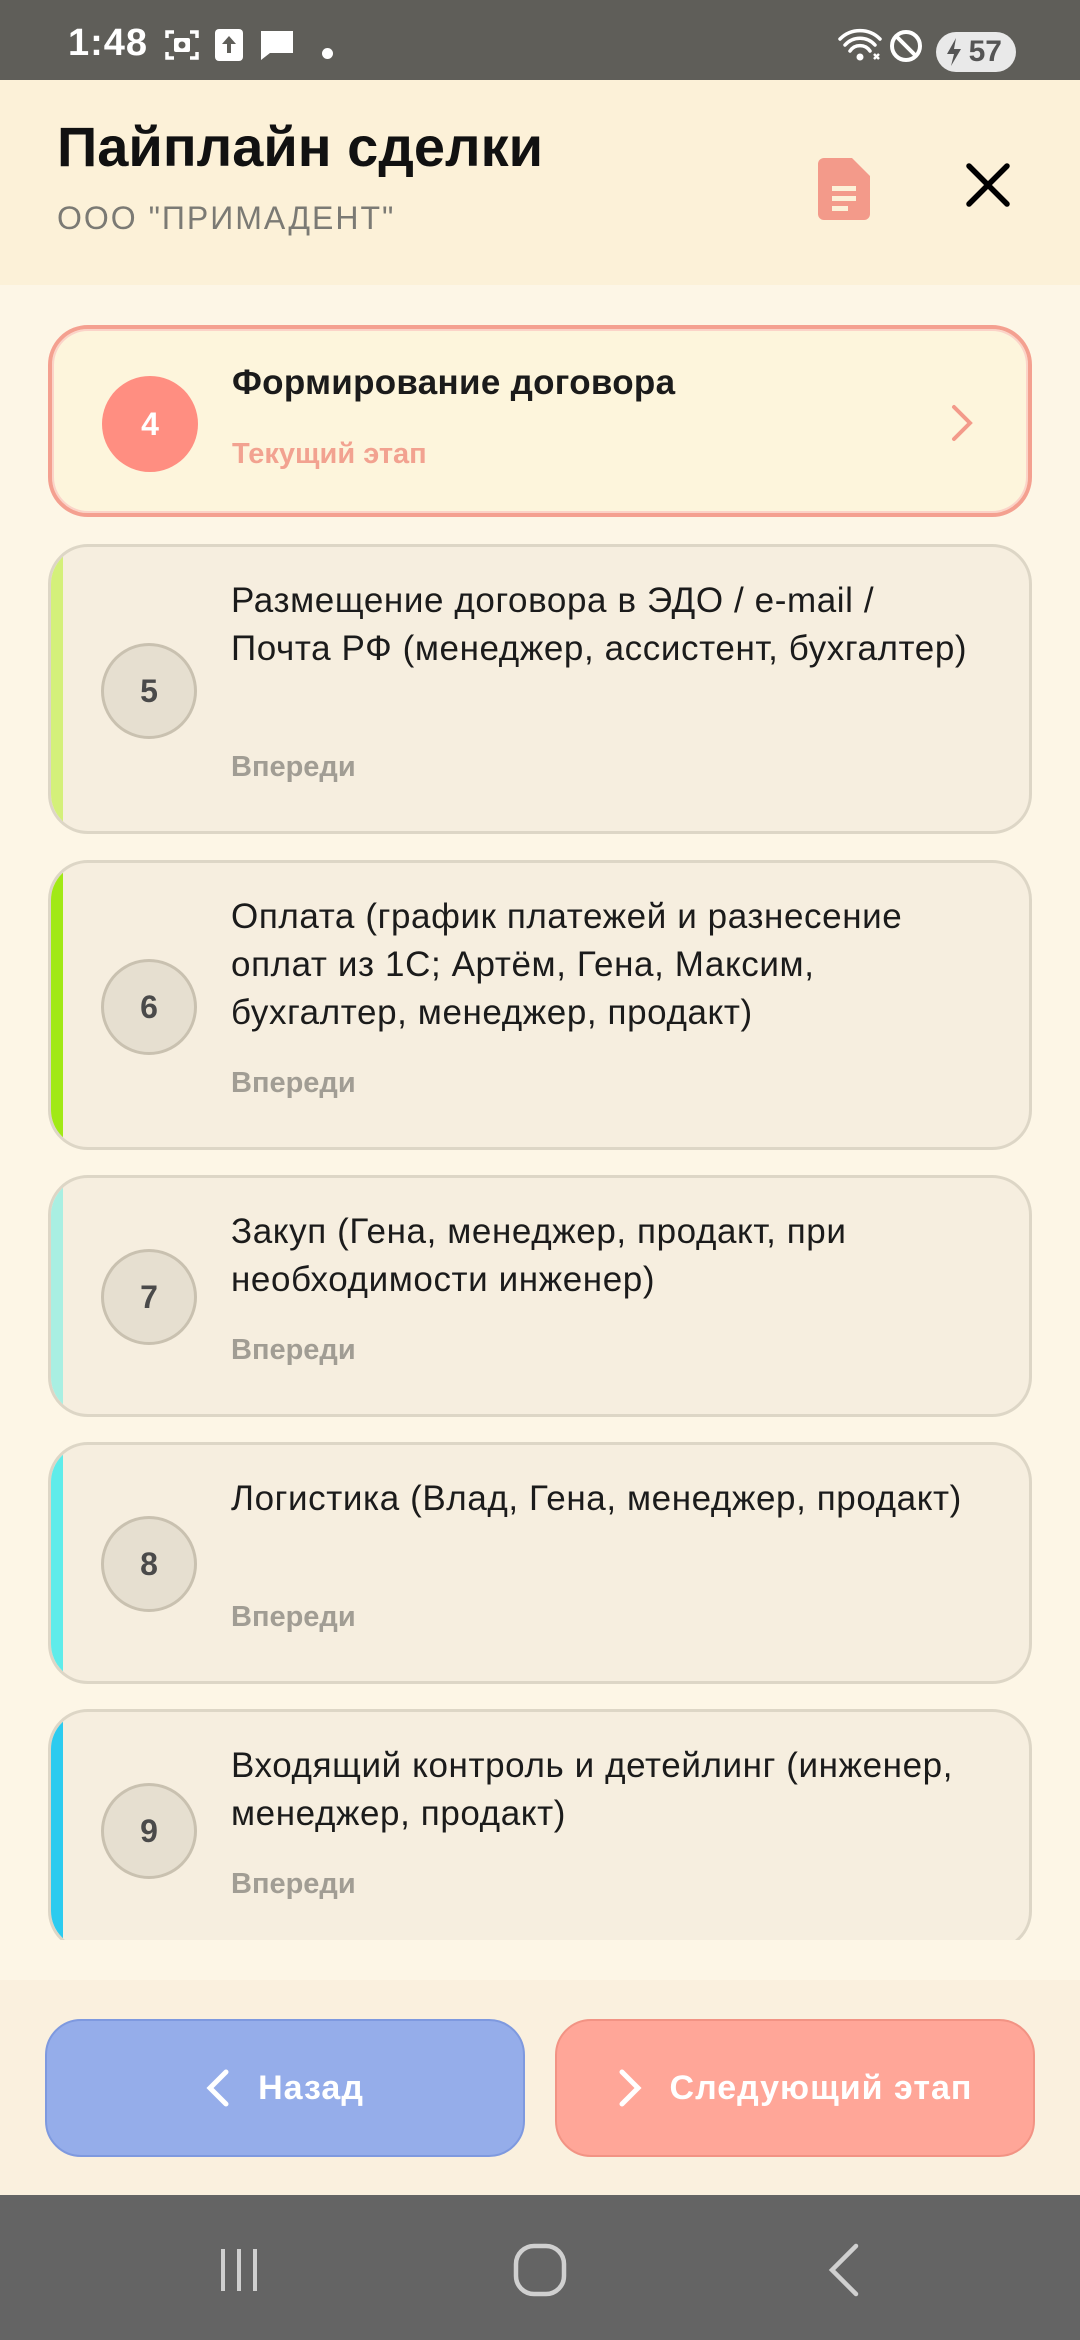  Describe the element at coordinates (150, 424) in the screenshot. I see `step-number: 4` at that location.